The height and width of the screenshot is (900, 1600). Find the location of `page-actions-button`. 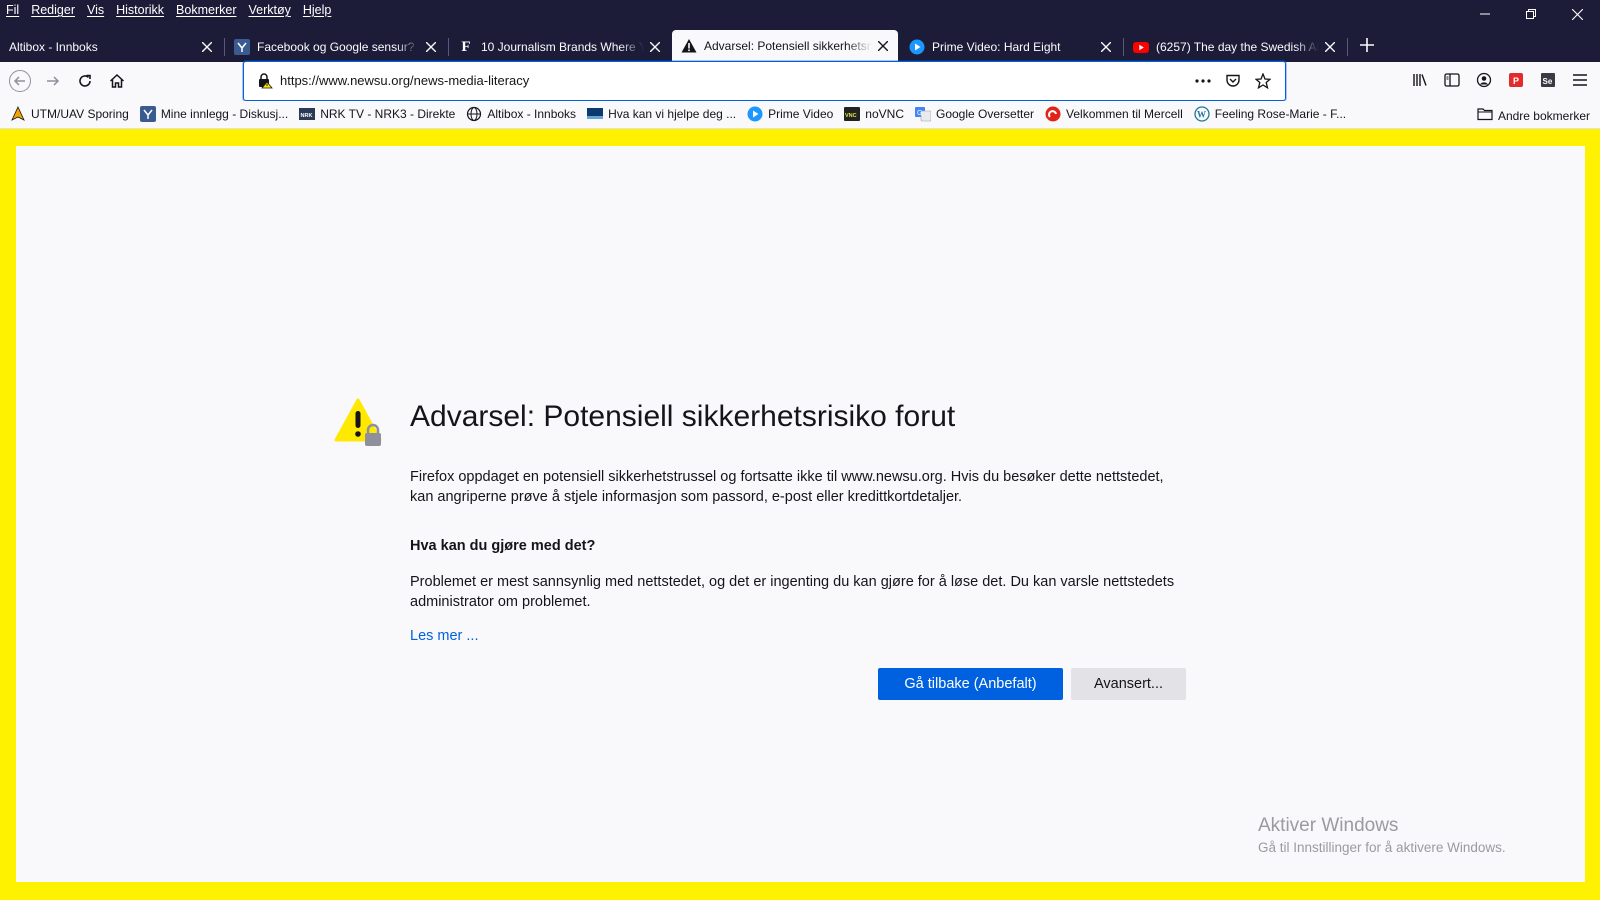

page-actions-button is located at coordinates (1203, 81).